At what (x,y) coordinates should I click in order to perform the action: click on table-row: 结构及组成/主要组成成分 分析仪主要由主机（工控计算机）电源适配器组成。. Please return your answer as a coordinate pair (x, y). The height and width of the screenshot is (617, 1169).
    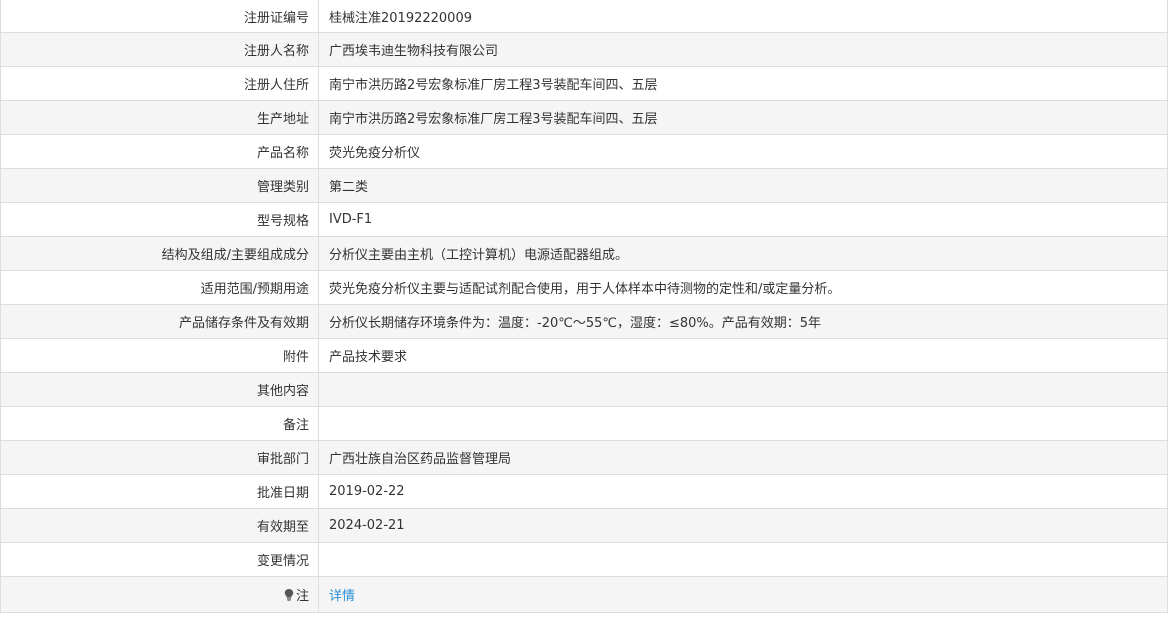
    Looking at the image, I should click on (584, 253).